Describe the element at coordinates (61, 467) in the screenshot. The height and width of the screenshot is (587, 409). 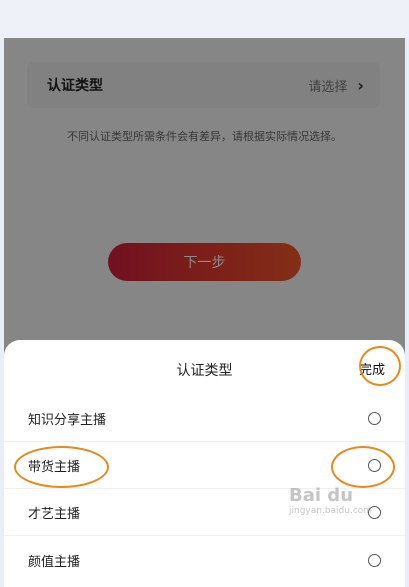
I see `highlight-ring-sales-label` at that location.